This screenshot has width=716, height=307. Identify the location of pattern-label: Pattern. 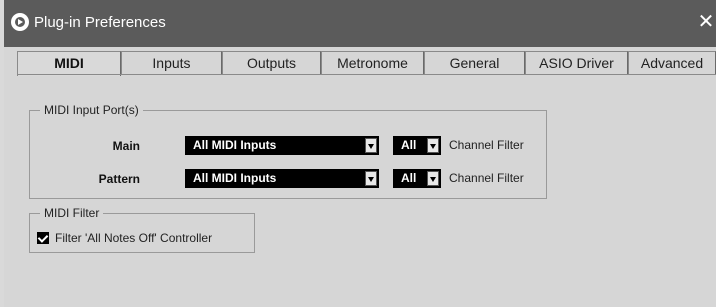
(119, 179).